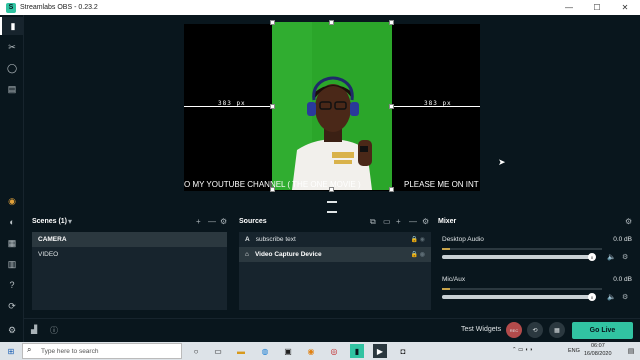 The image size is (640, 360). I want to click on channel-name: Mic/Aux, so click(454, 279).